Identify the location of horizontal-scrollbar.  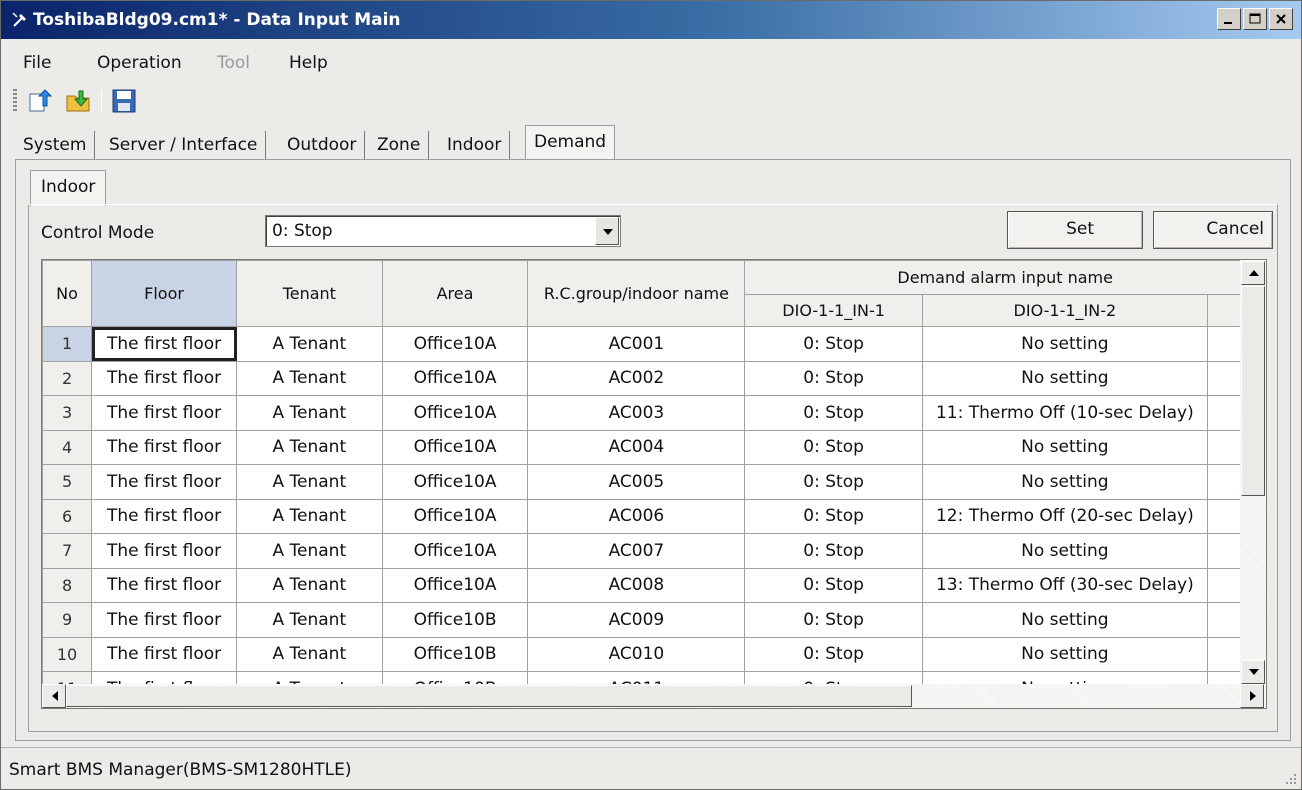
(654, 696).